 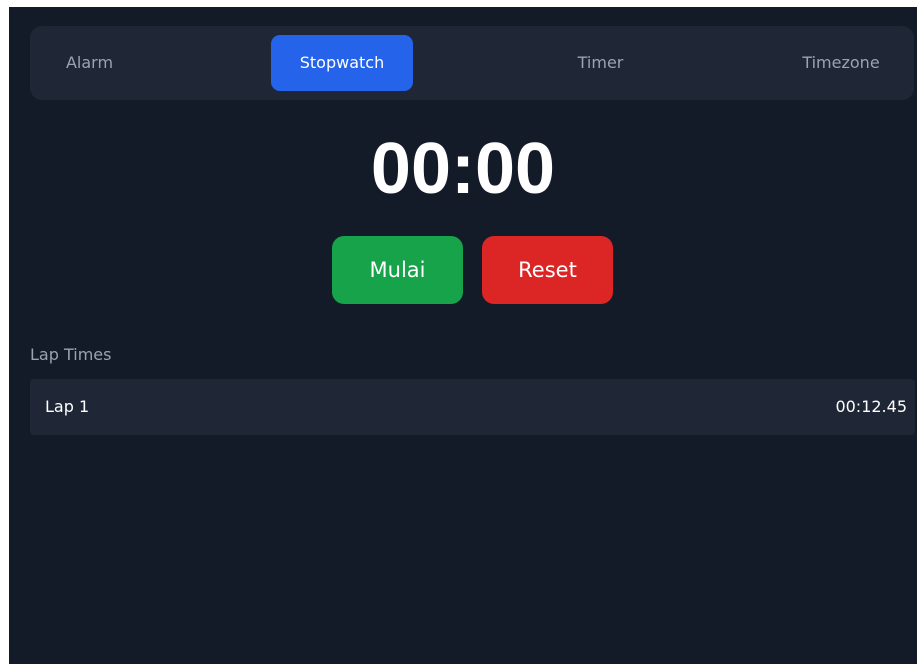 I want to click on reset-button: Reset, so click(x=547, y=270).